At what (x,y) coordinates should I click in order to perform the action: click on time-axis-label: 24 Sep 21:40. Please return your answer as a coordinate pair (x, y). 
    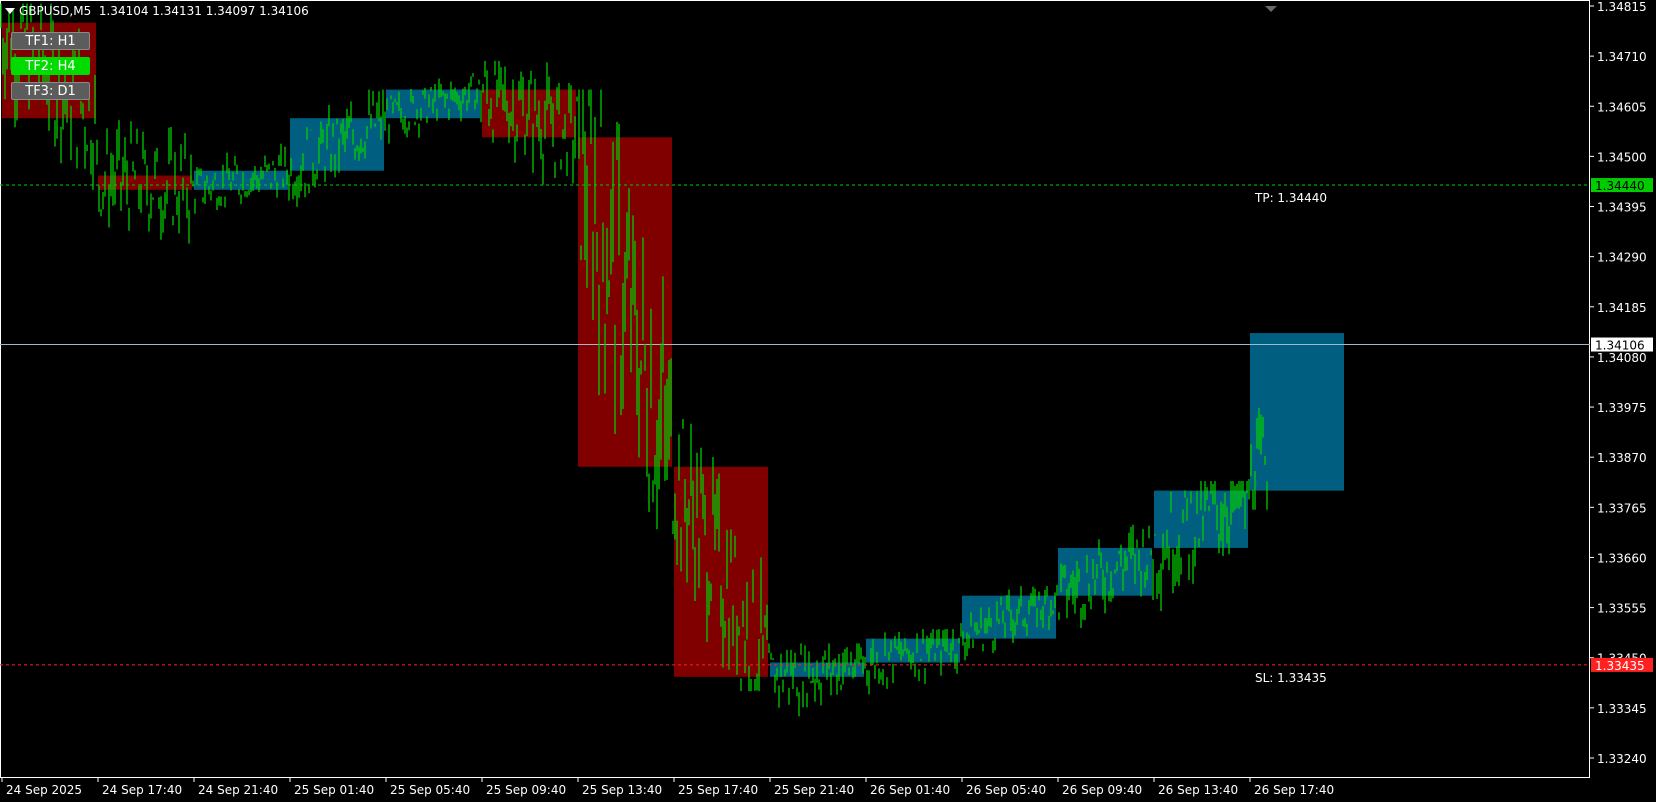
    Looking at the image, I should click on (238, 790).